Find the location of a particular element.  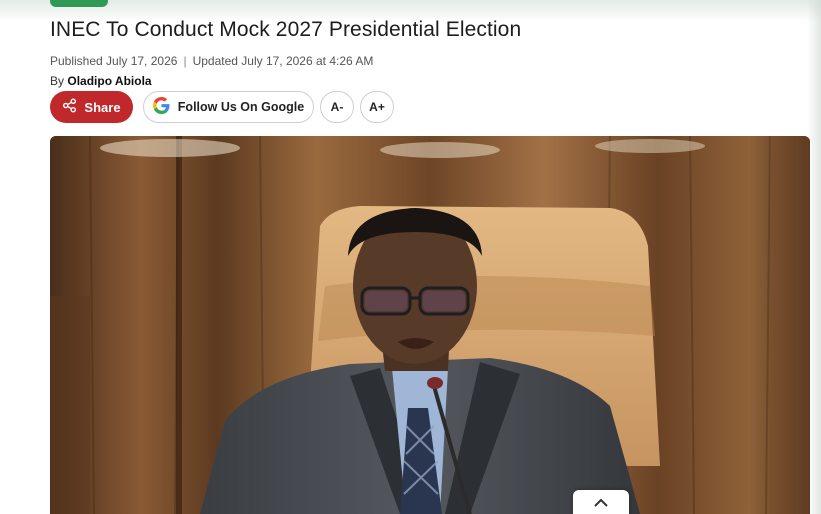

share-button: Share is located at coordinates (91, 107).